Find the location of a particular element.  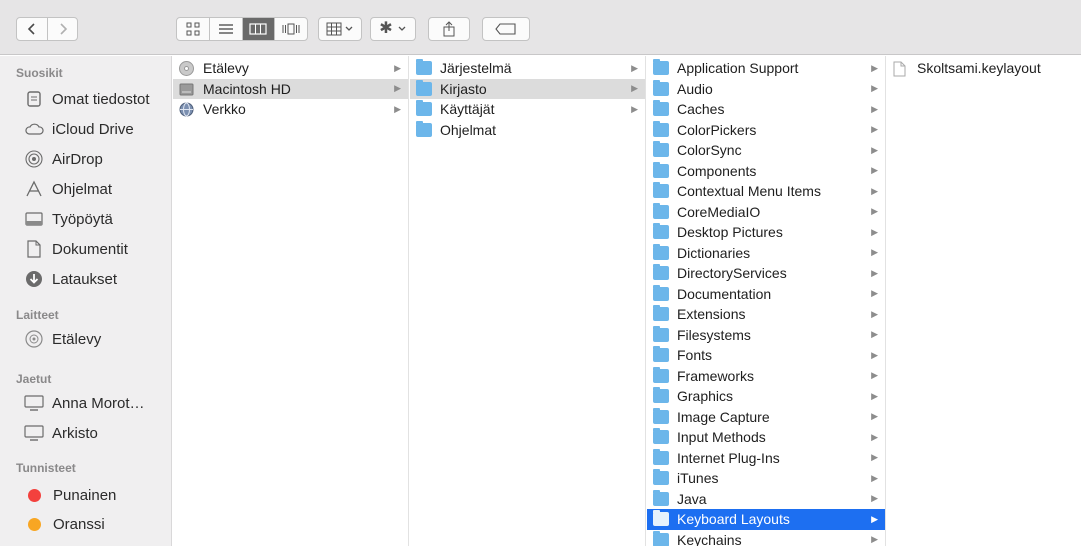

list-item: Käyttäjät ▶ is located at coordinates (527, 109).